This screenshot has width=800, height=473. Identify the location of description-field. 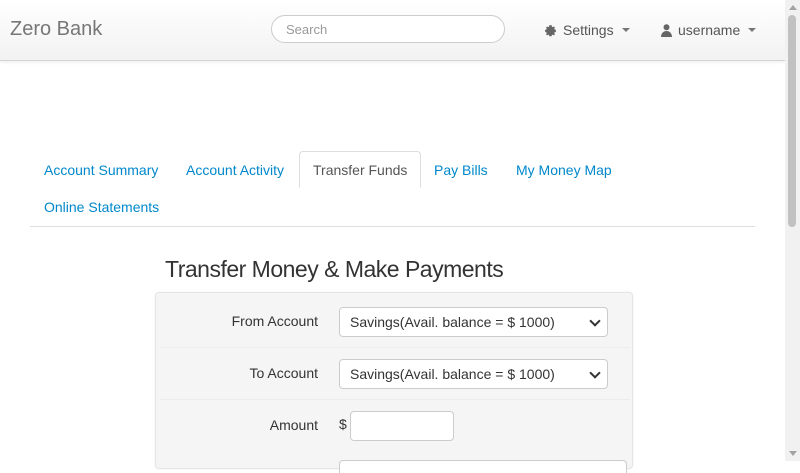
(483, 466).